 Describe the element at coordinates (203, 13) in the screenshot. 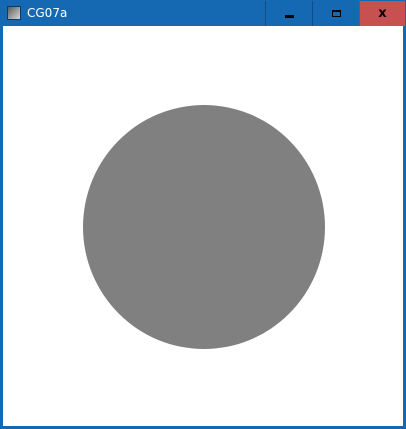

I see `title-bar: CG07a x` at that location.